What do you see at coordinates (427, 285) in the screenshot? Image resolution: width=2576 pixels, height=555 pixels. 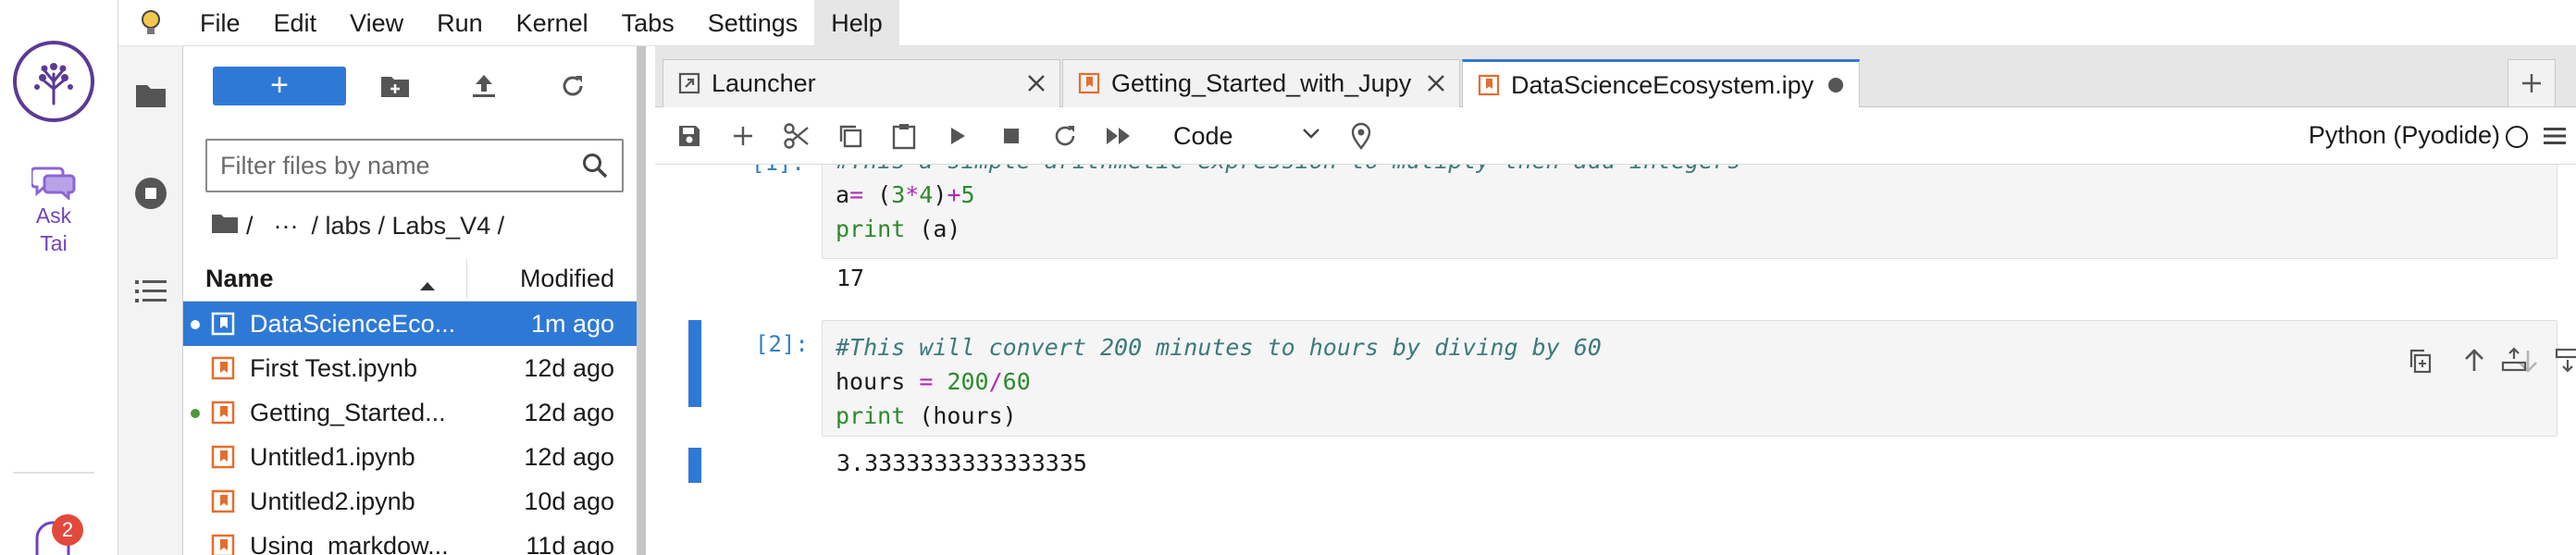 I see `sort-ascending-icon` at bounding box center [427, 285].